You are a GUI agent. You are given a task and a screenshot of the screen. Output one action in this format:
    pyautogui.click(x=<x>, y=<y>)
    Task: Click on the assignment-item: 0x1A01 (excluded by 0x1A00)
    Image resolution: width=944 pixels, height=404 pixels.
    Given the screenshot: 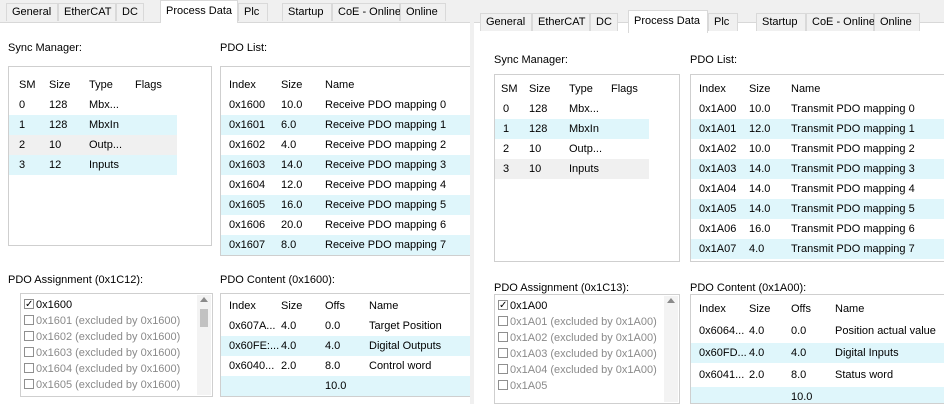 What is the action you would take?
    pyautogui.click(x=577, y=322)
    